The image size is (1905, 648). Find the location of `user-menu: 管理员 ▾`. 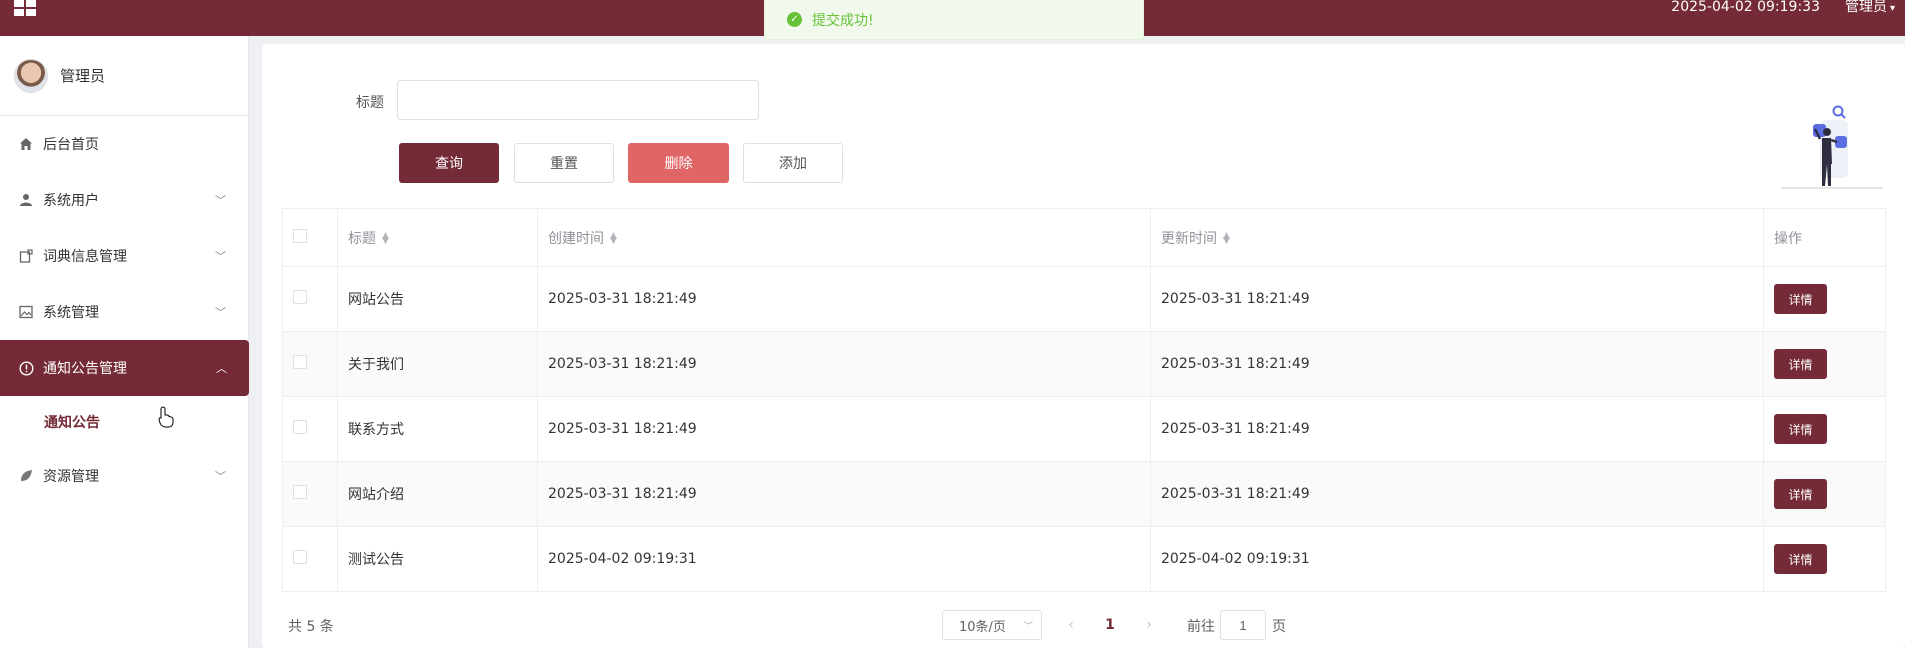

user-menu: 管理员 ▾ is located at coordinates (1870, 8).